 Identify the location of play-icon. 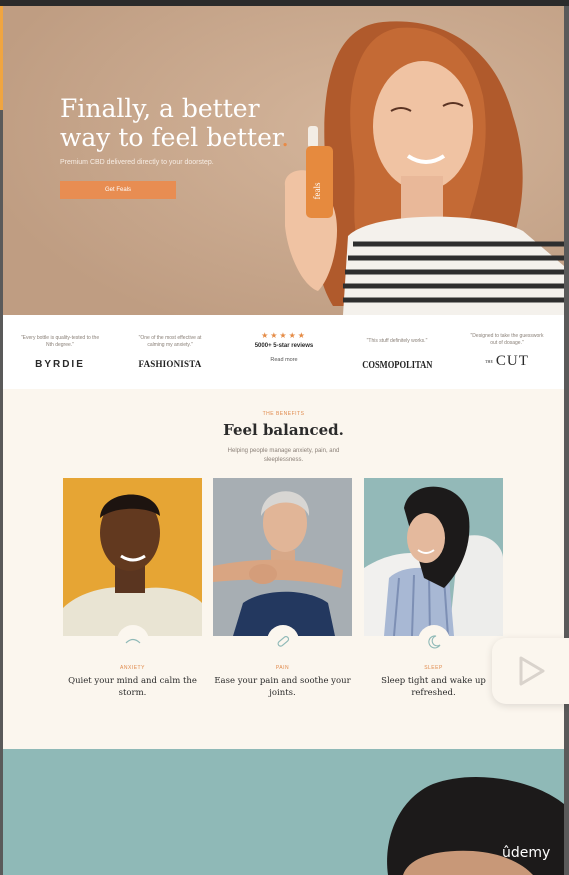
(531, 671).